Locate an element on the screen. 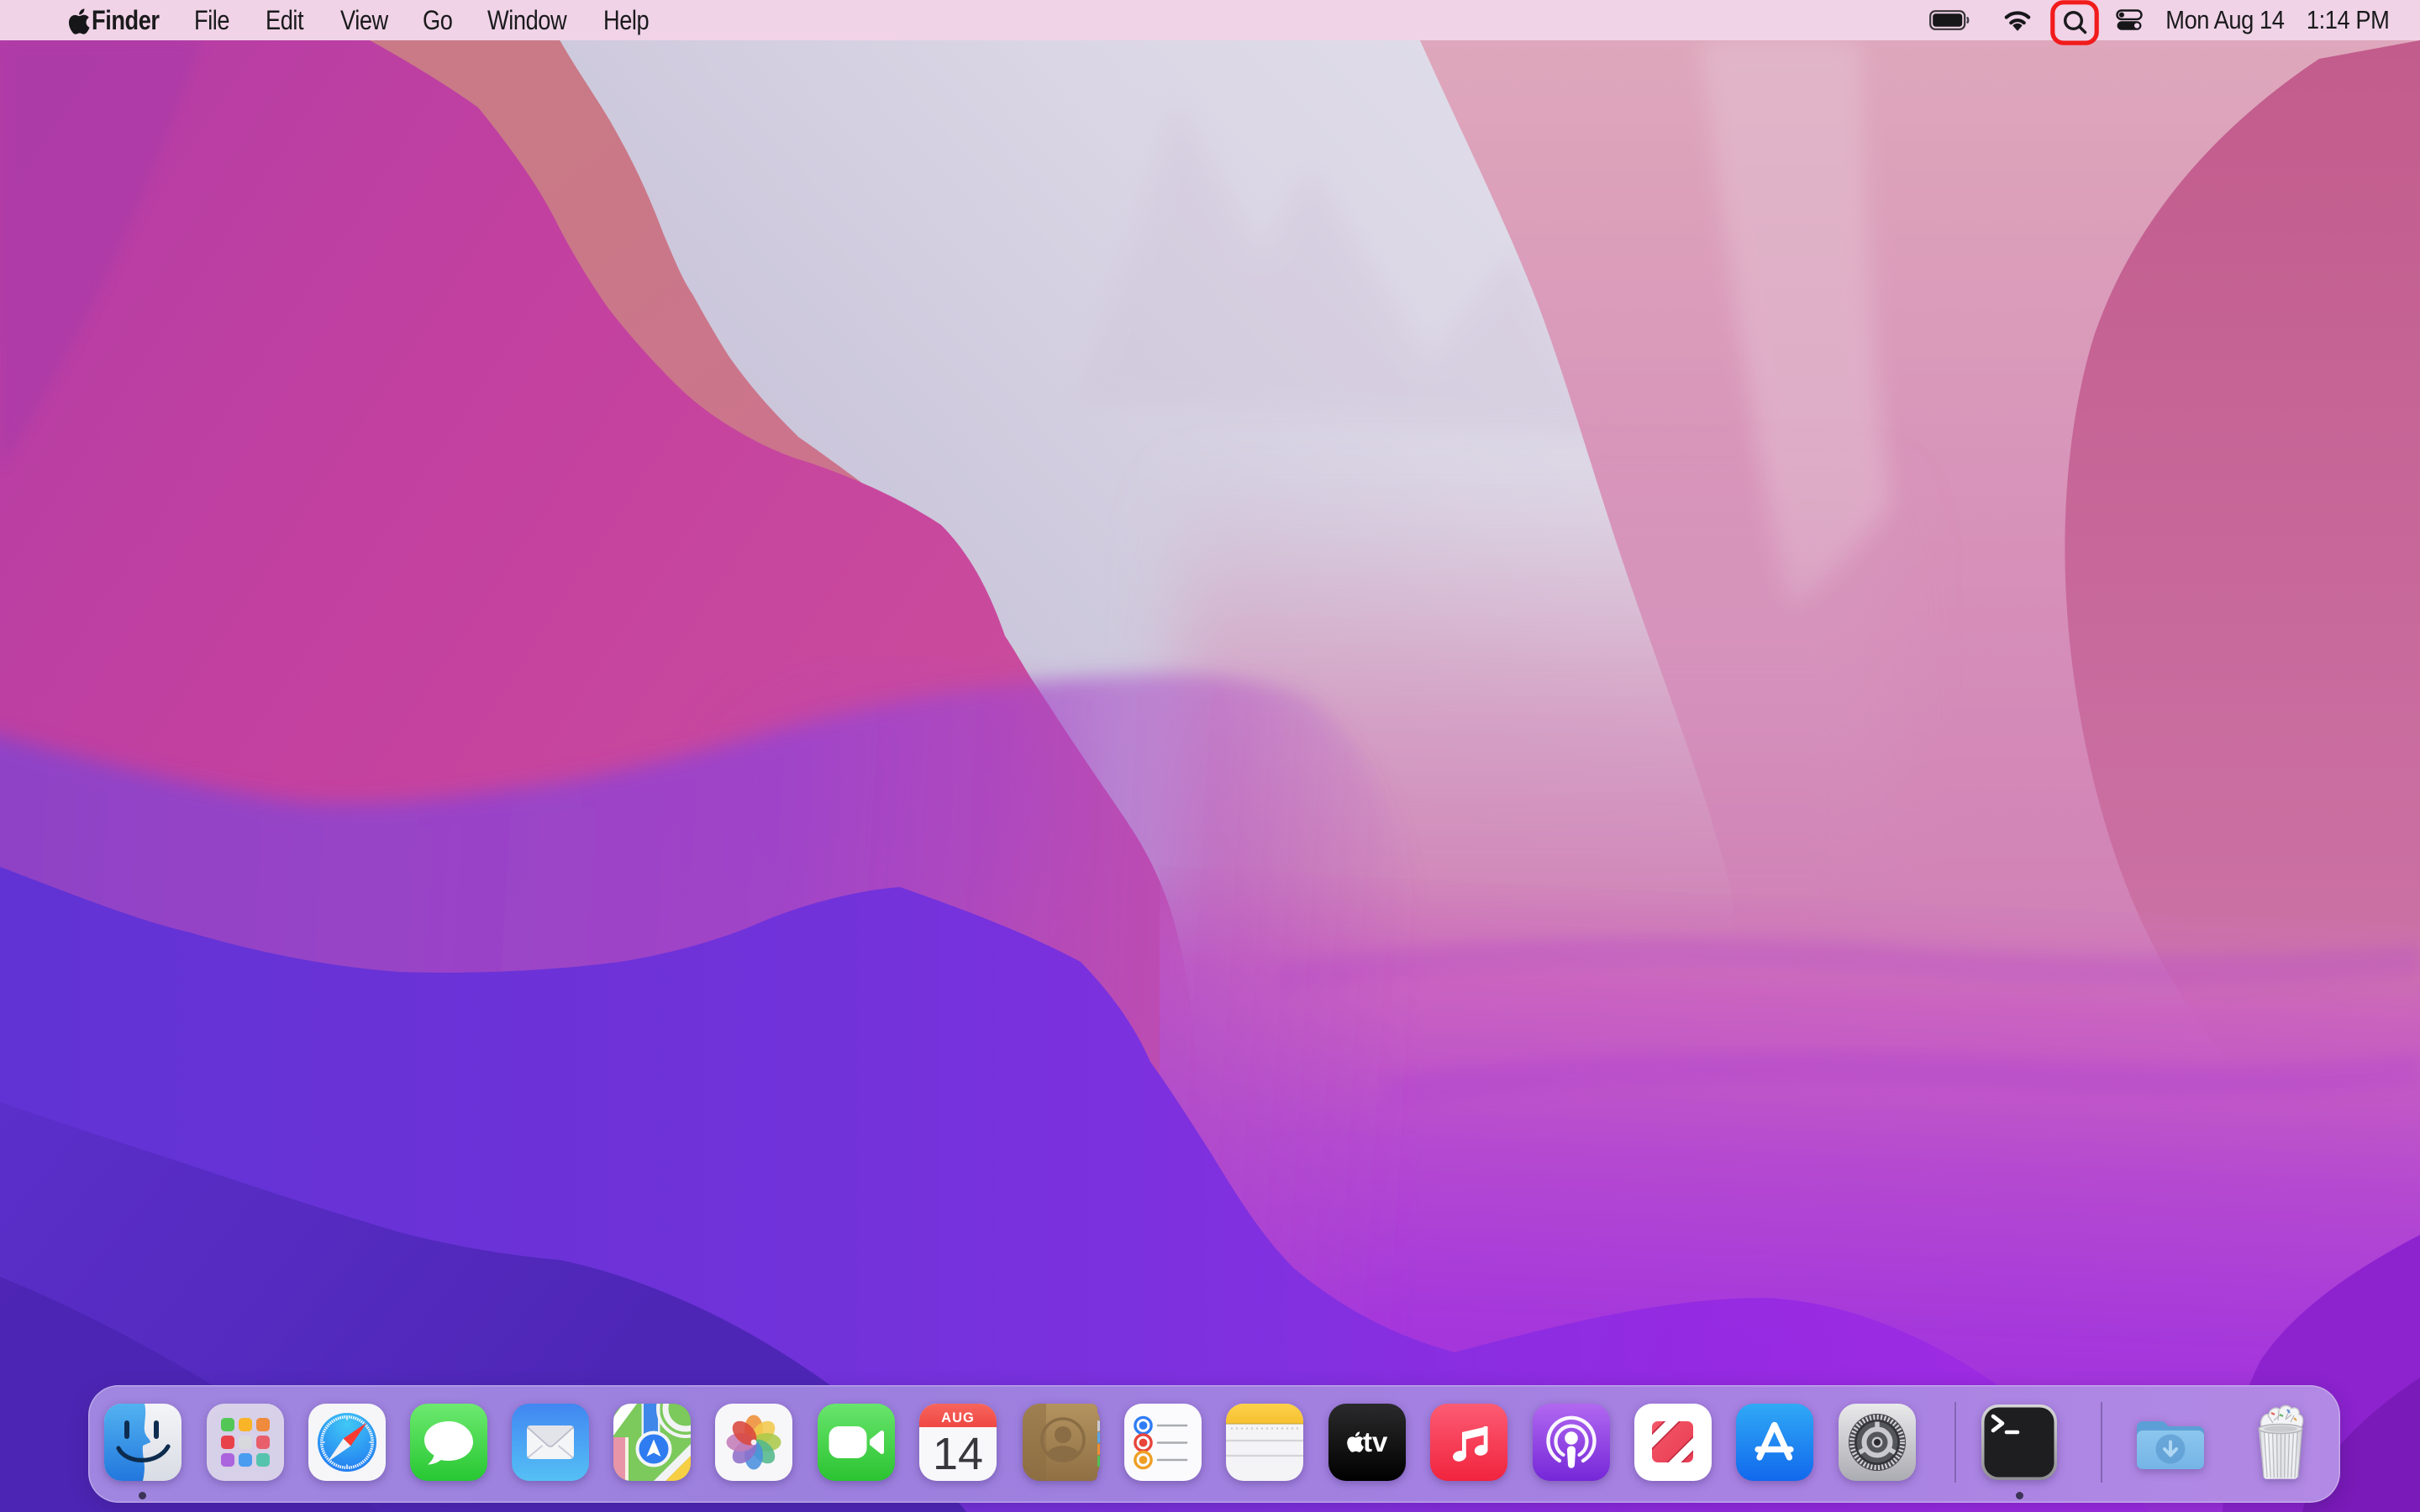 The image size is (2420, 1512). svg-text: AUG is located at coordinates (958, 1417).